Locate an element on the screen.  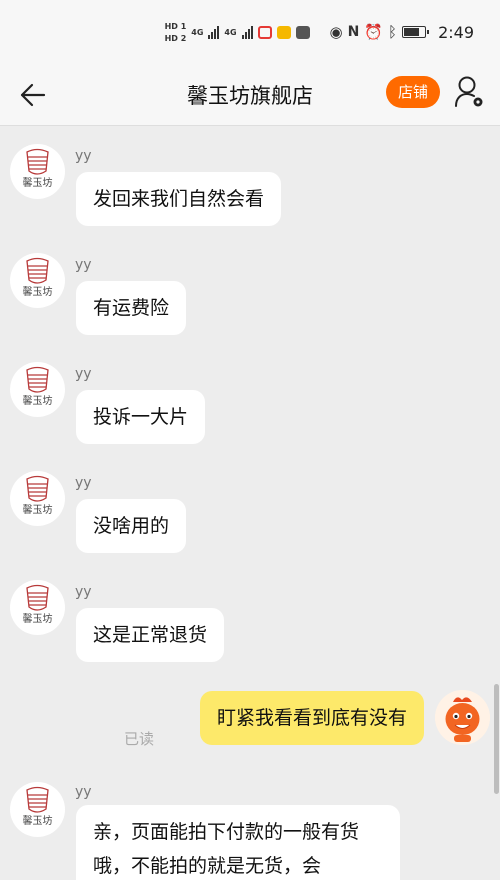
clock: 2:49 is located at coordinates (456, 32).